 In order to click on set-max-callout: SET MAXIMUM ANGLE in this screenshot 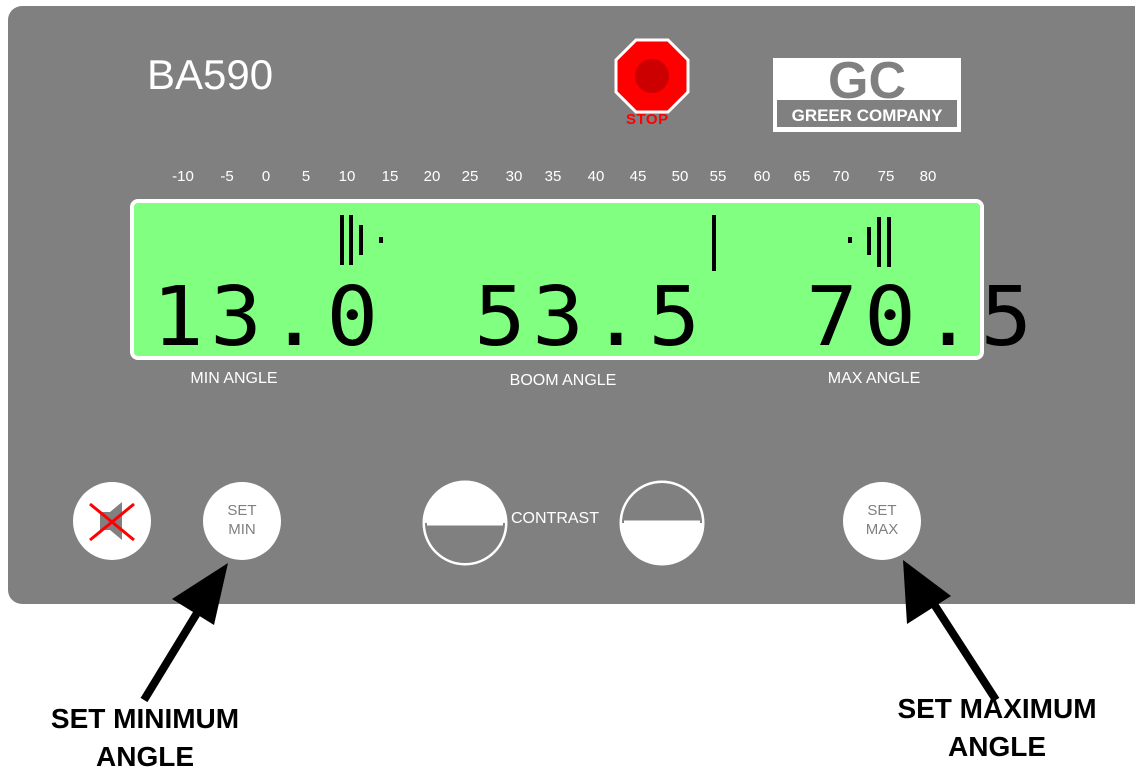, I will do `click(997, 728)`.